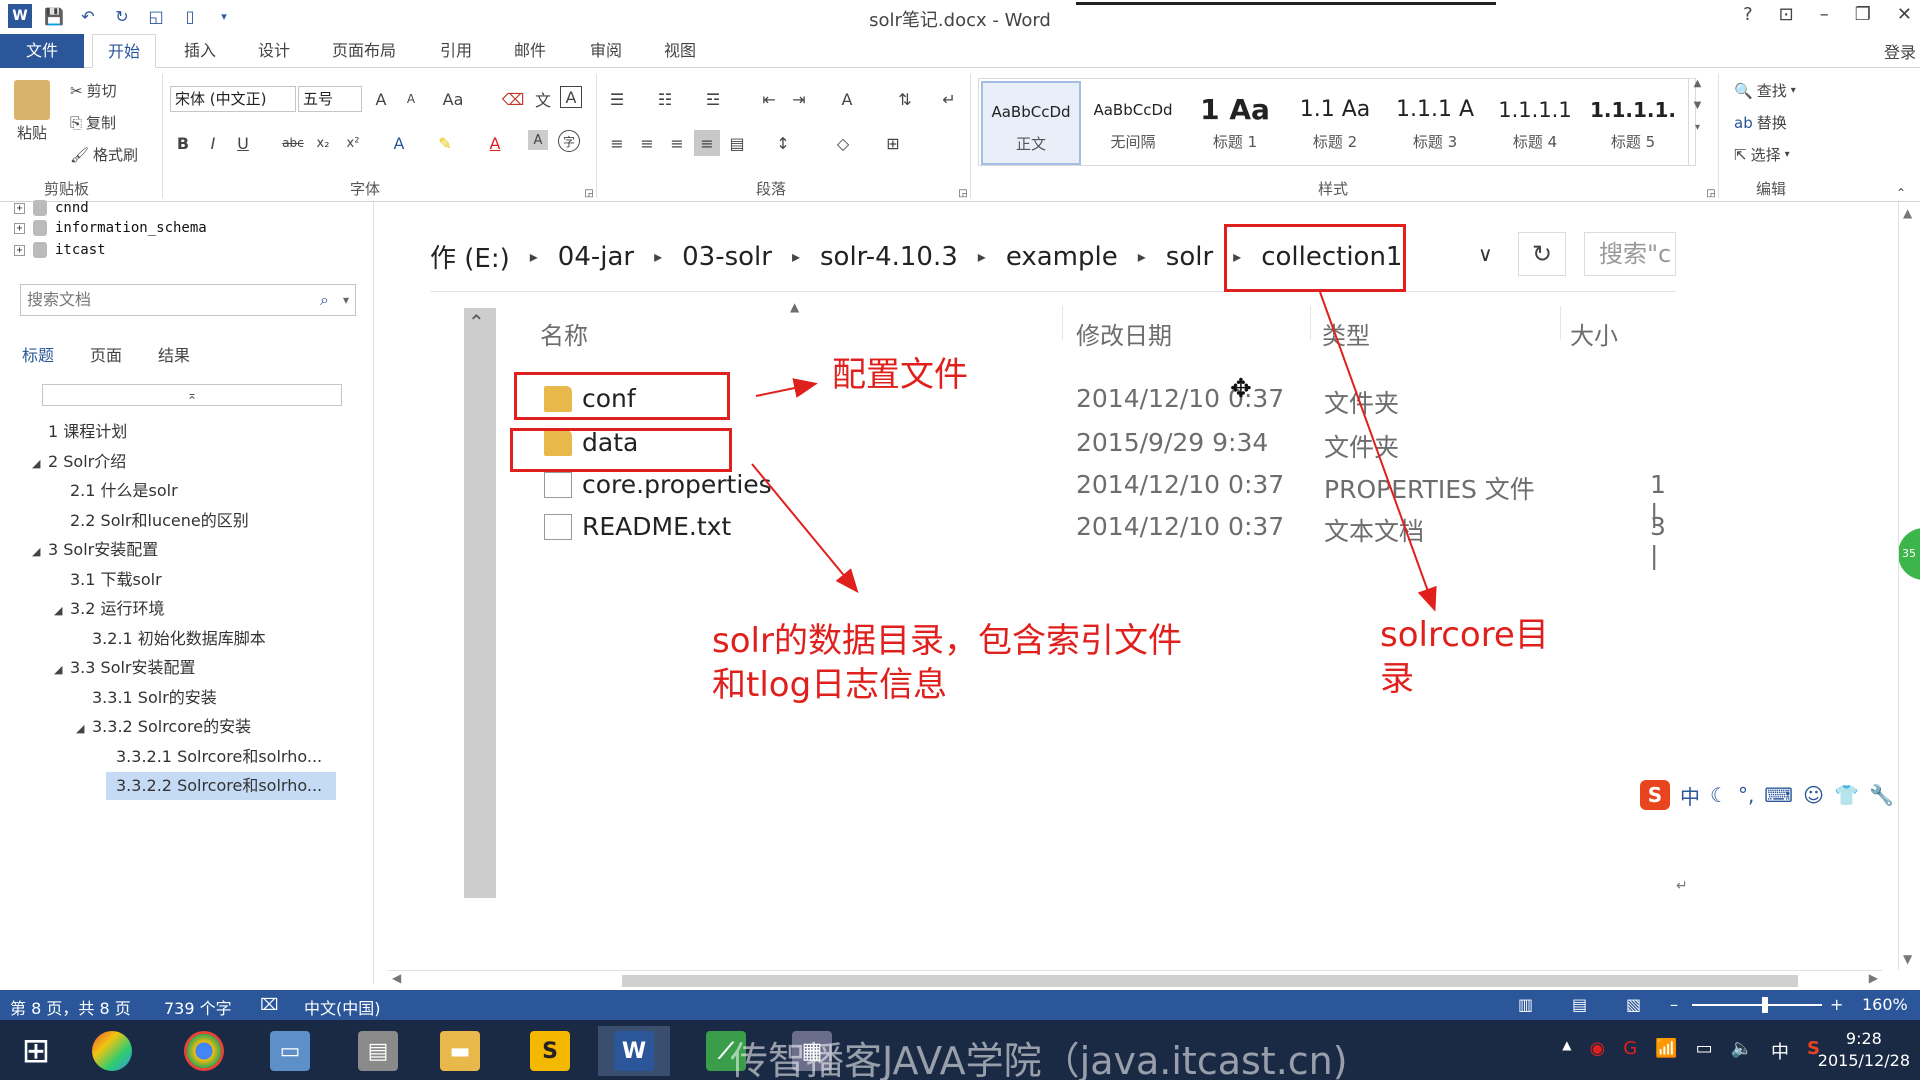 The width and height of the screenshot is (1920, 1080). Describe the element at coordinates (42, 51) in the screenshot. I see `tab-file: 文件` at that location.